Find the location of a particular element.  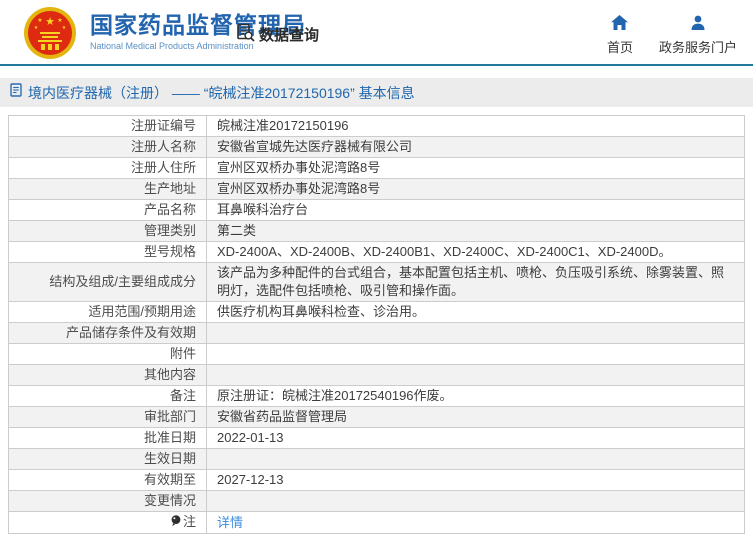

table-row: 生产地址 宣州区双桥办事处泥湾路8号 is located at coordinates (376, 189).